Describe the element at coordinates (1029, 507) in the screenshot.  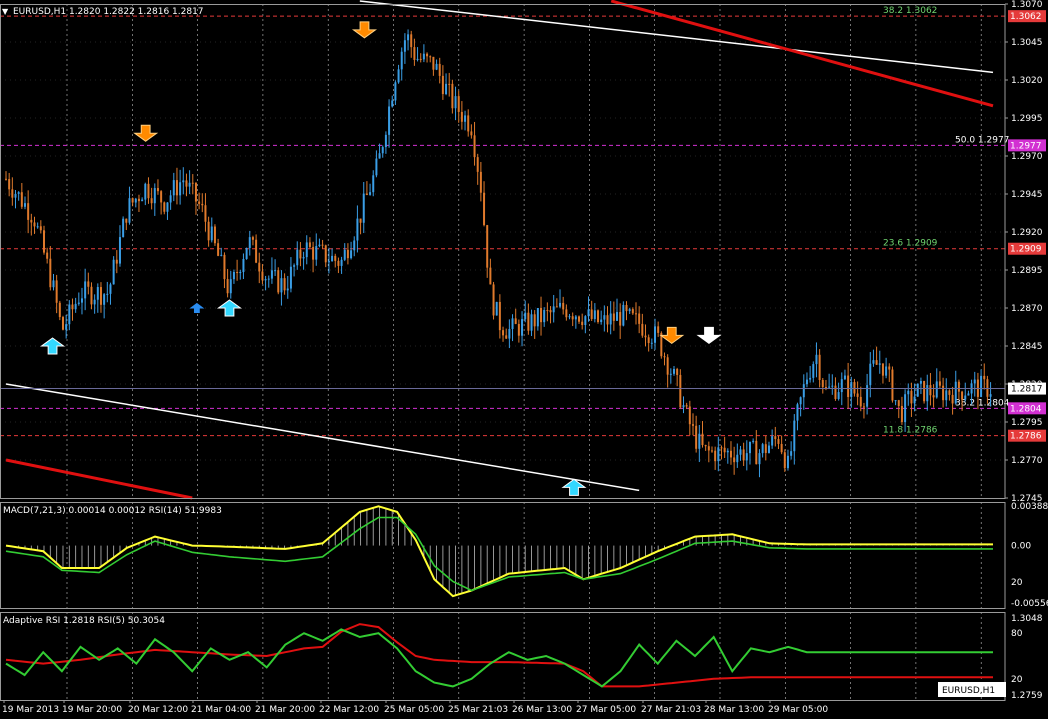
I see `macd-axis-label-0: 0.00388` at that location.